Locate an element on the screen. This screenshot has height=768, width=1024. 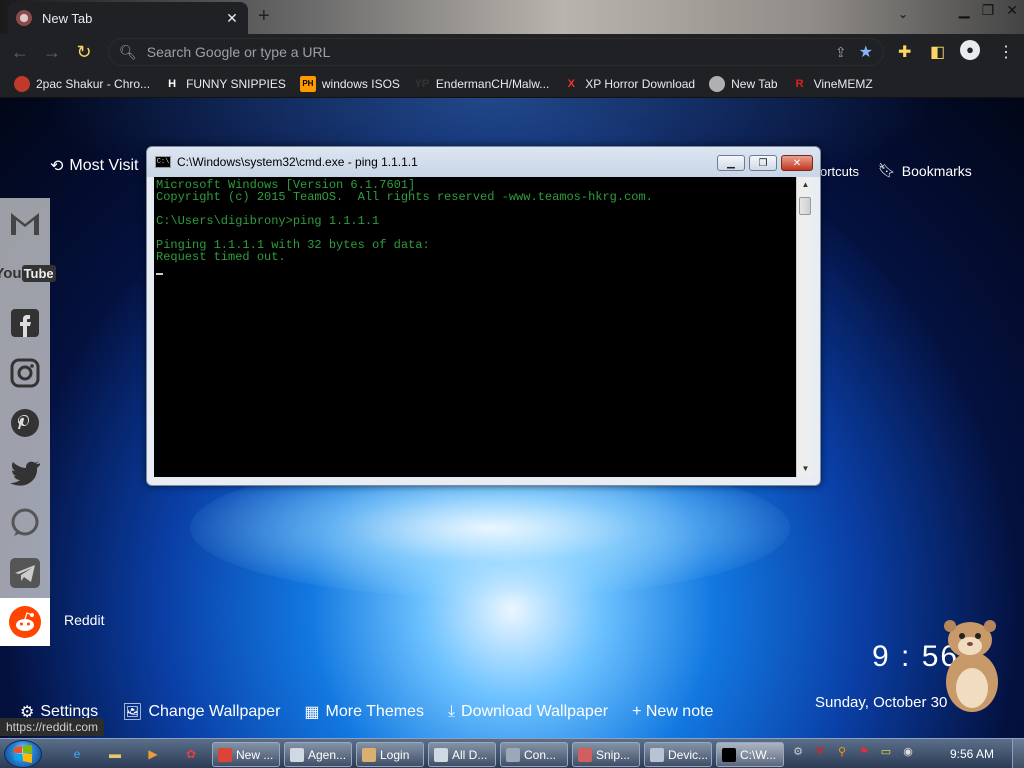
address-bar: 🔍︎ Search Google or type a URL ⇪ ★ is located at coordinates (496, 52).